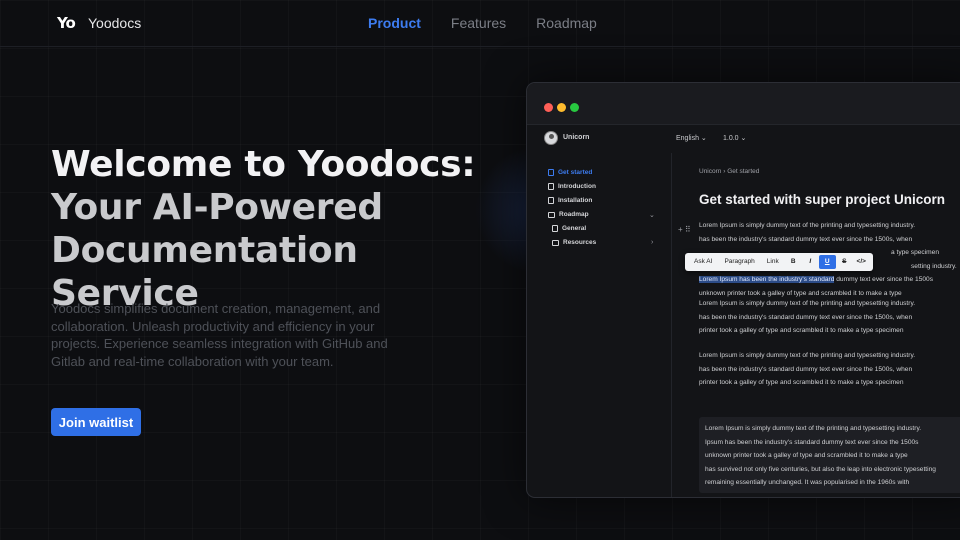 This screenshot has width=960, height=540. Describe the element at coordinates (822, 199) in the screenshot. I see `document-title: Get started with super project Unicorn` at that location.